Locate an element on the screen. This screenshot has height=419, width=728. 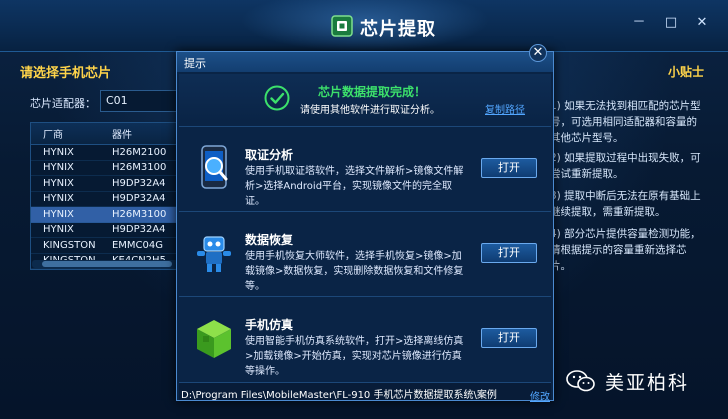
device-cell: EMMC04G is located at coordinates (137, 245).